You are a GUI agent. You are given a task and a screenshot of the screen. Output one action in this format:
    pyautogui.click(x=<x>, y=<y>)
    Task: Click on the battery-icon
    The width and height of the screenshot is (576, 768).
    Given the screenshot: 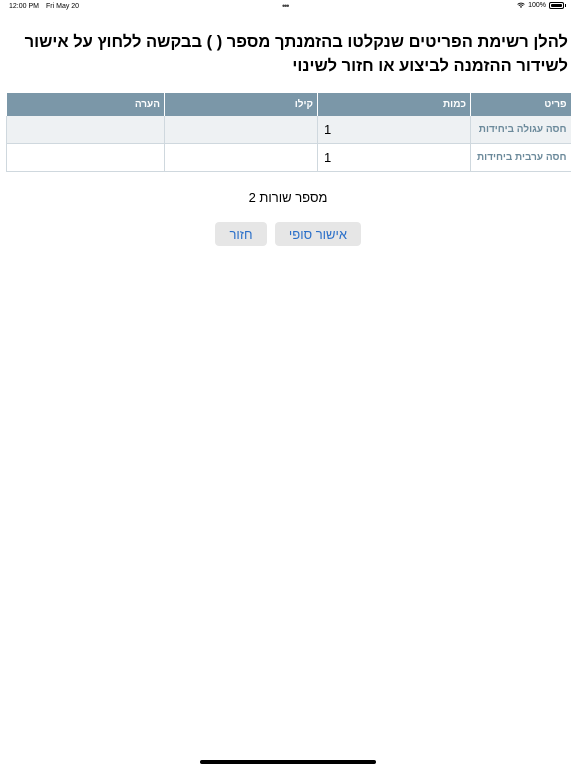 What is the action you would take?
    pyautogui.click(x=556, y=5)
    